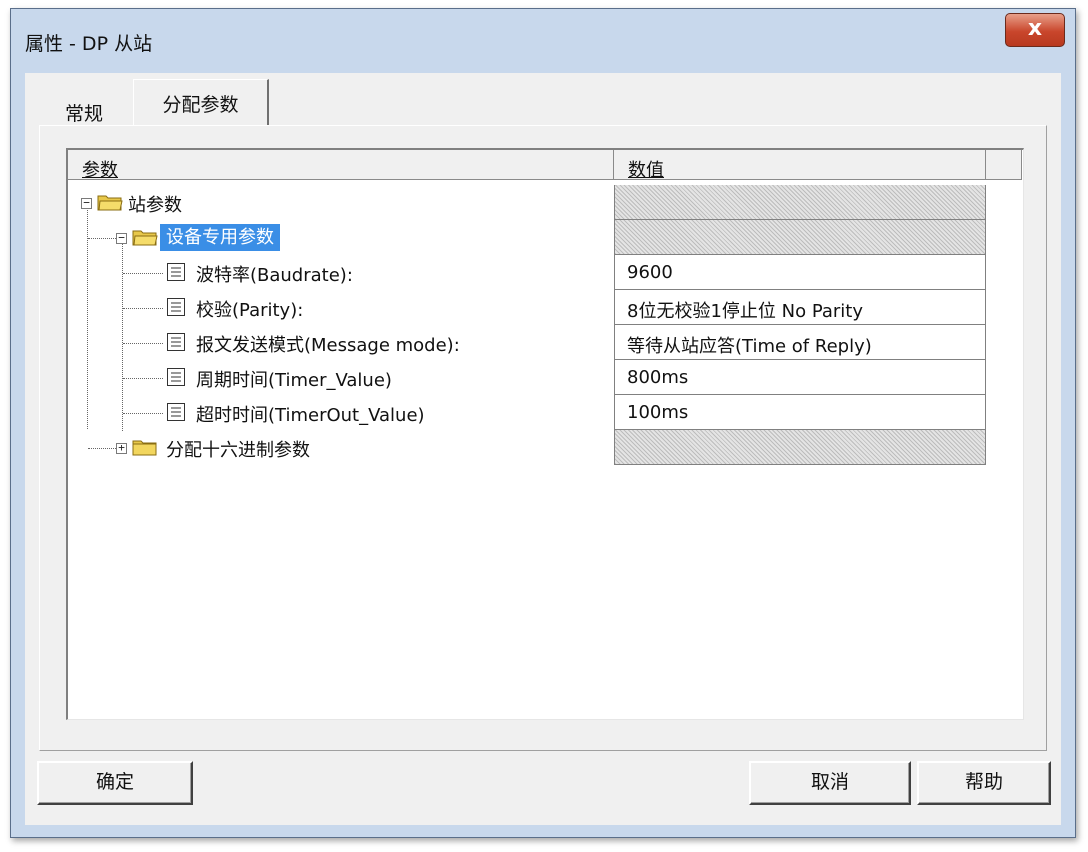  Describe the element at coordinates (328, 345) in the screenshot. I see `tree-row-label: 报文发送模式(Message mode):` at that location.